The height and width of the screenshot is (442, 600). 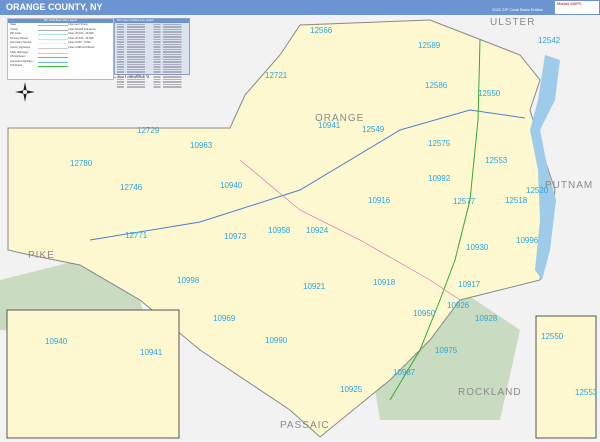 I want to click on index-title: ZIP Codes Included and Location, so click(x=152, y=21).